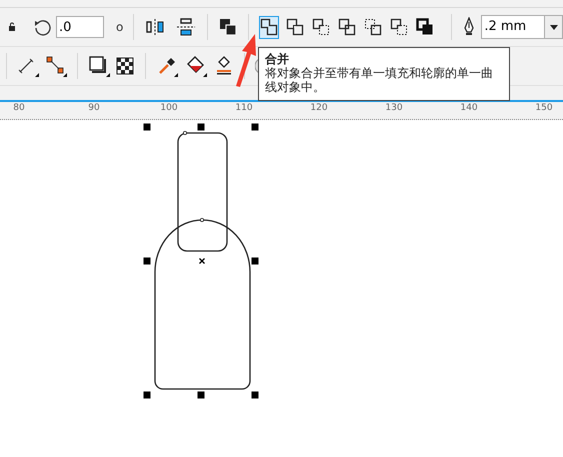  I want to click on trim-icon, so click(321, 27).